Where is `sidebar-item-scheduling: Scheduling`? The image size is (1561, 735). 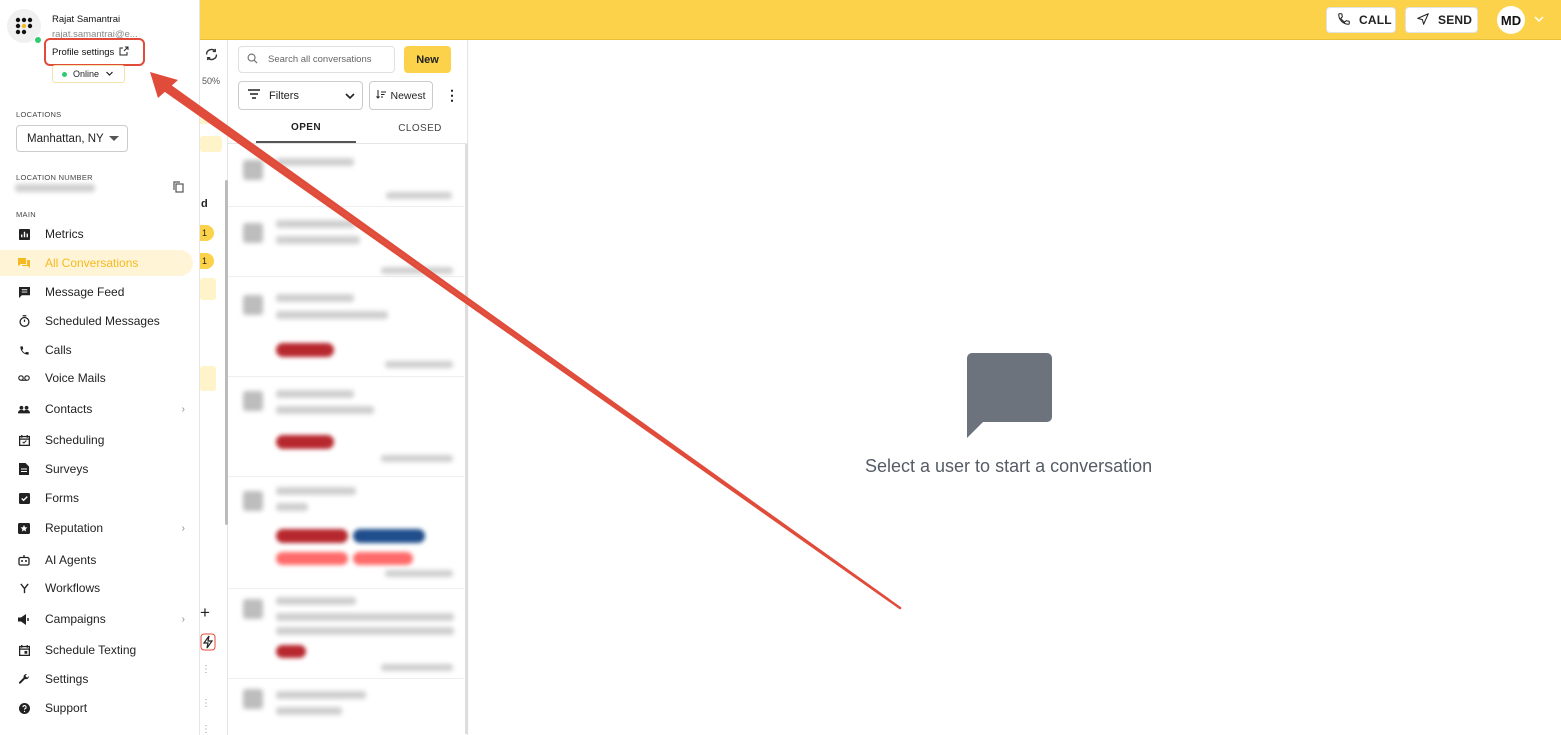
sidebar-item-scheduling: Scheduling is located at coordinates (96, 440).